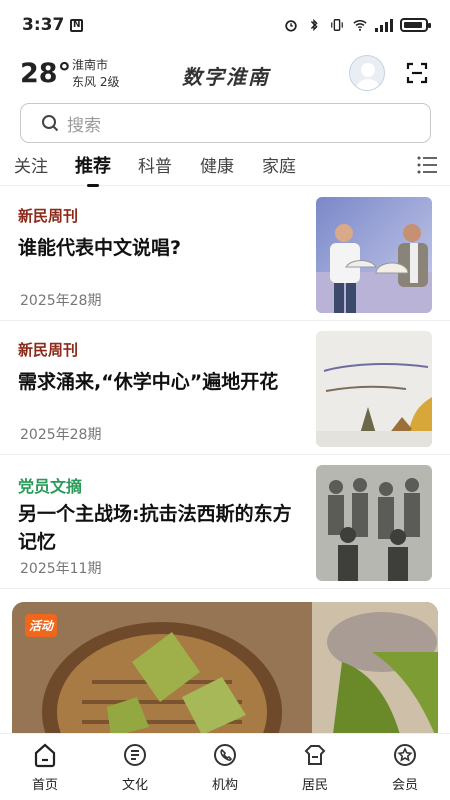  I want to click on nav-label: 会员, so click(404, 785).